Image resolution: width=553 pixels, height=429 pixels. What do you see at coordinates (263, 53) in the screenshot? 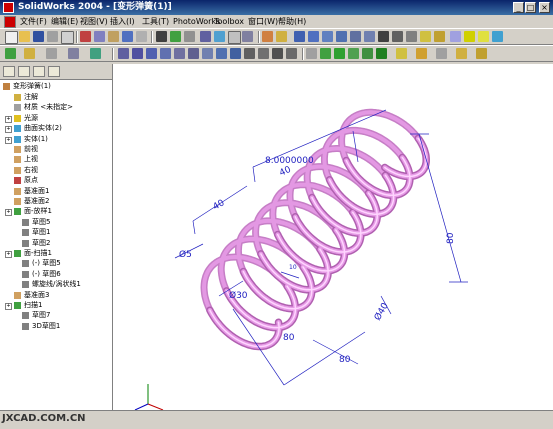
I see `extend-icon` at bounding box center [263, 53].